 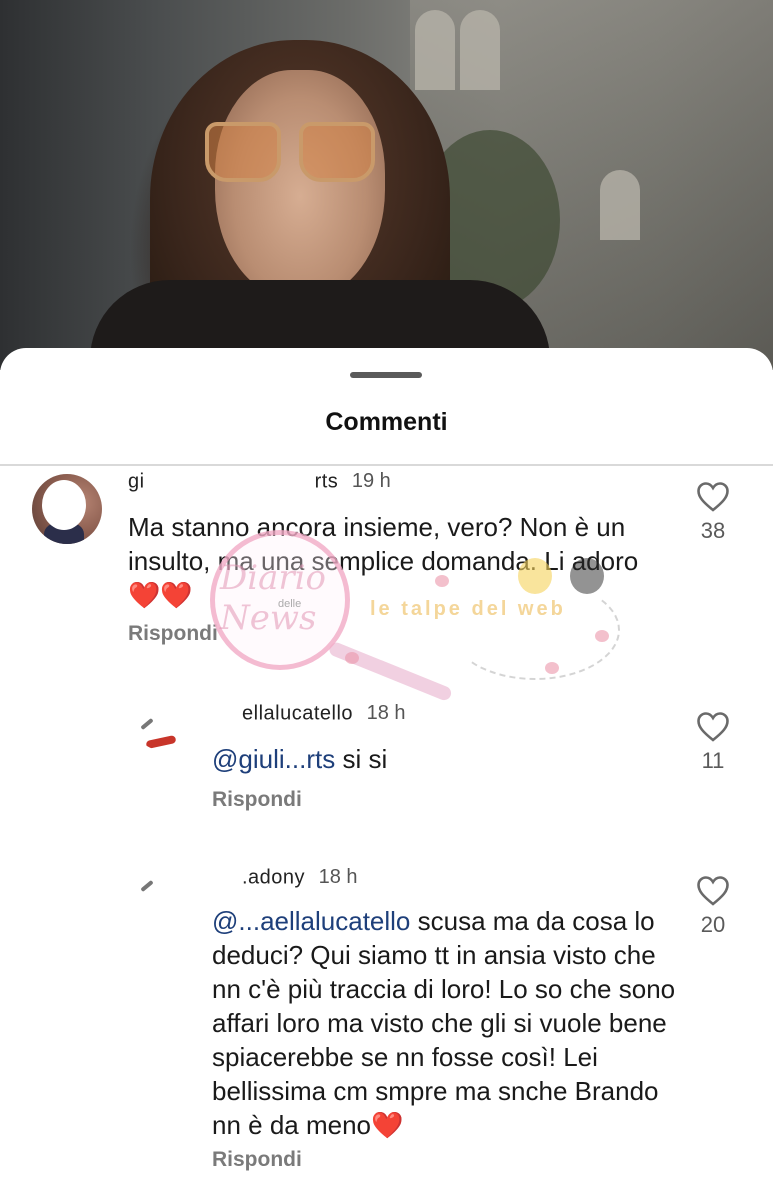 What do you see at coordinates (713, 907) in the screenshot?
I see `like-button: 20` at bounding box center [713, 907].